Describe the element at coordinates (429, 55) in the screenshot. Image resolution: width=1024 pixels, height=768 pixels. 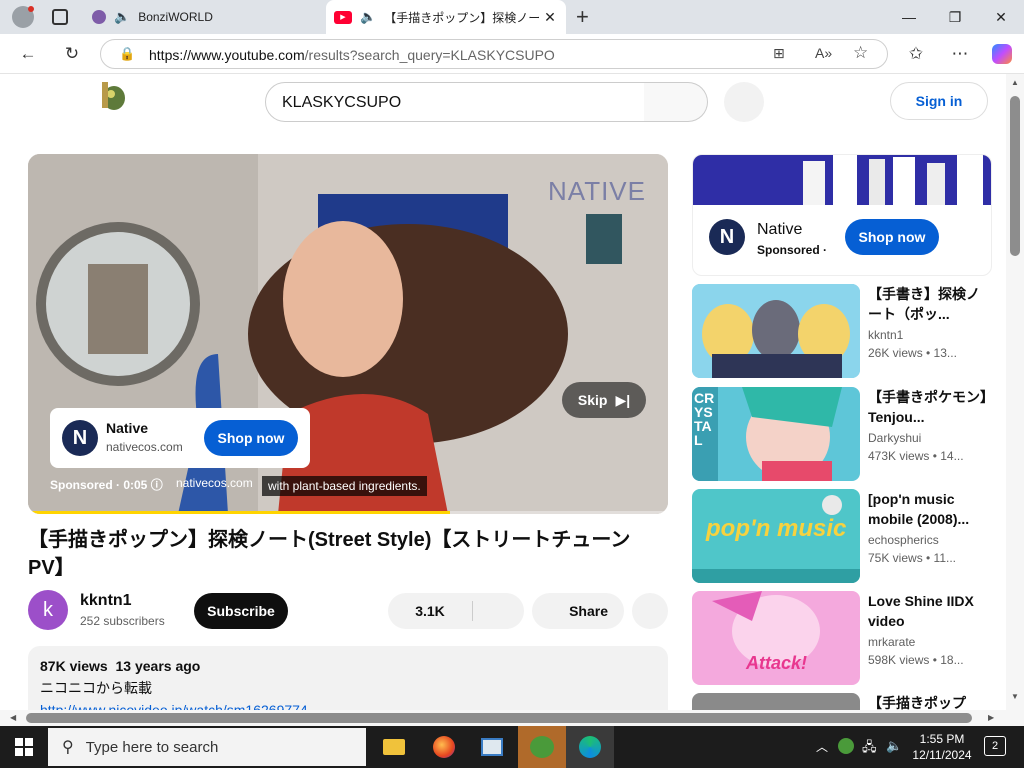
I see `url-path: /results?search_query=KLASKYCSUPO` at that location.